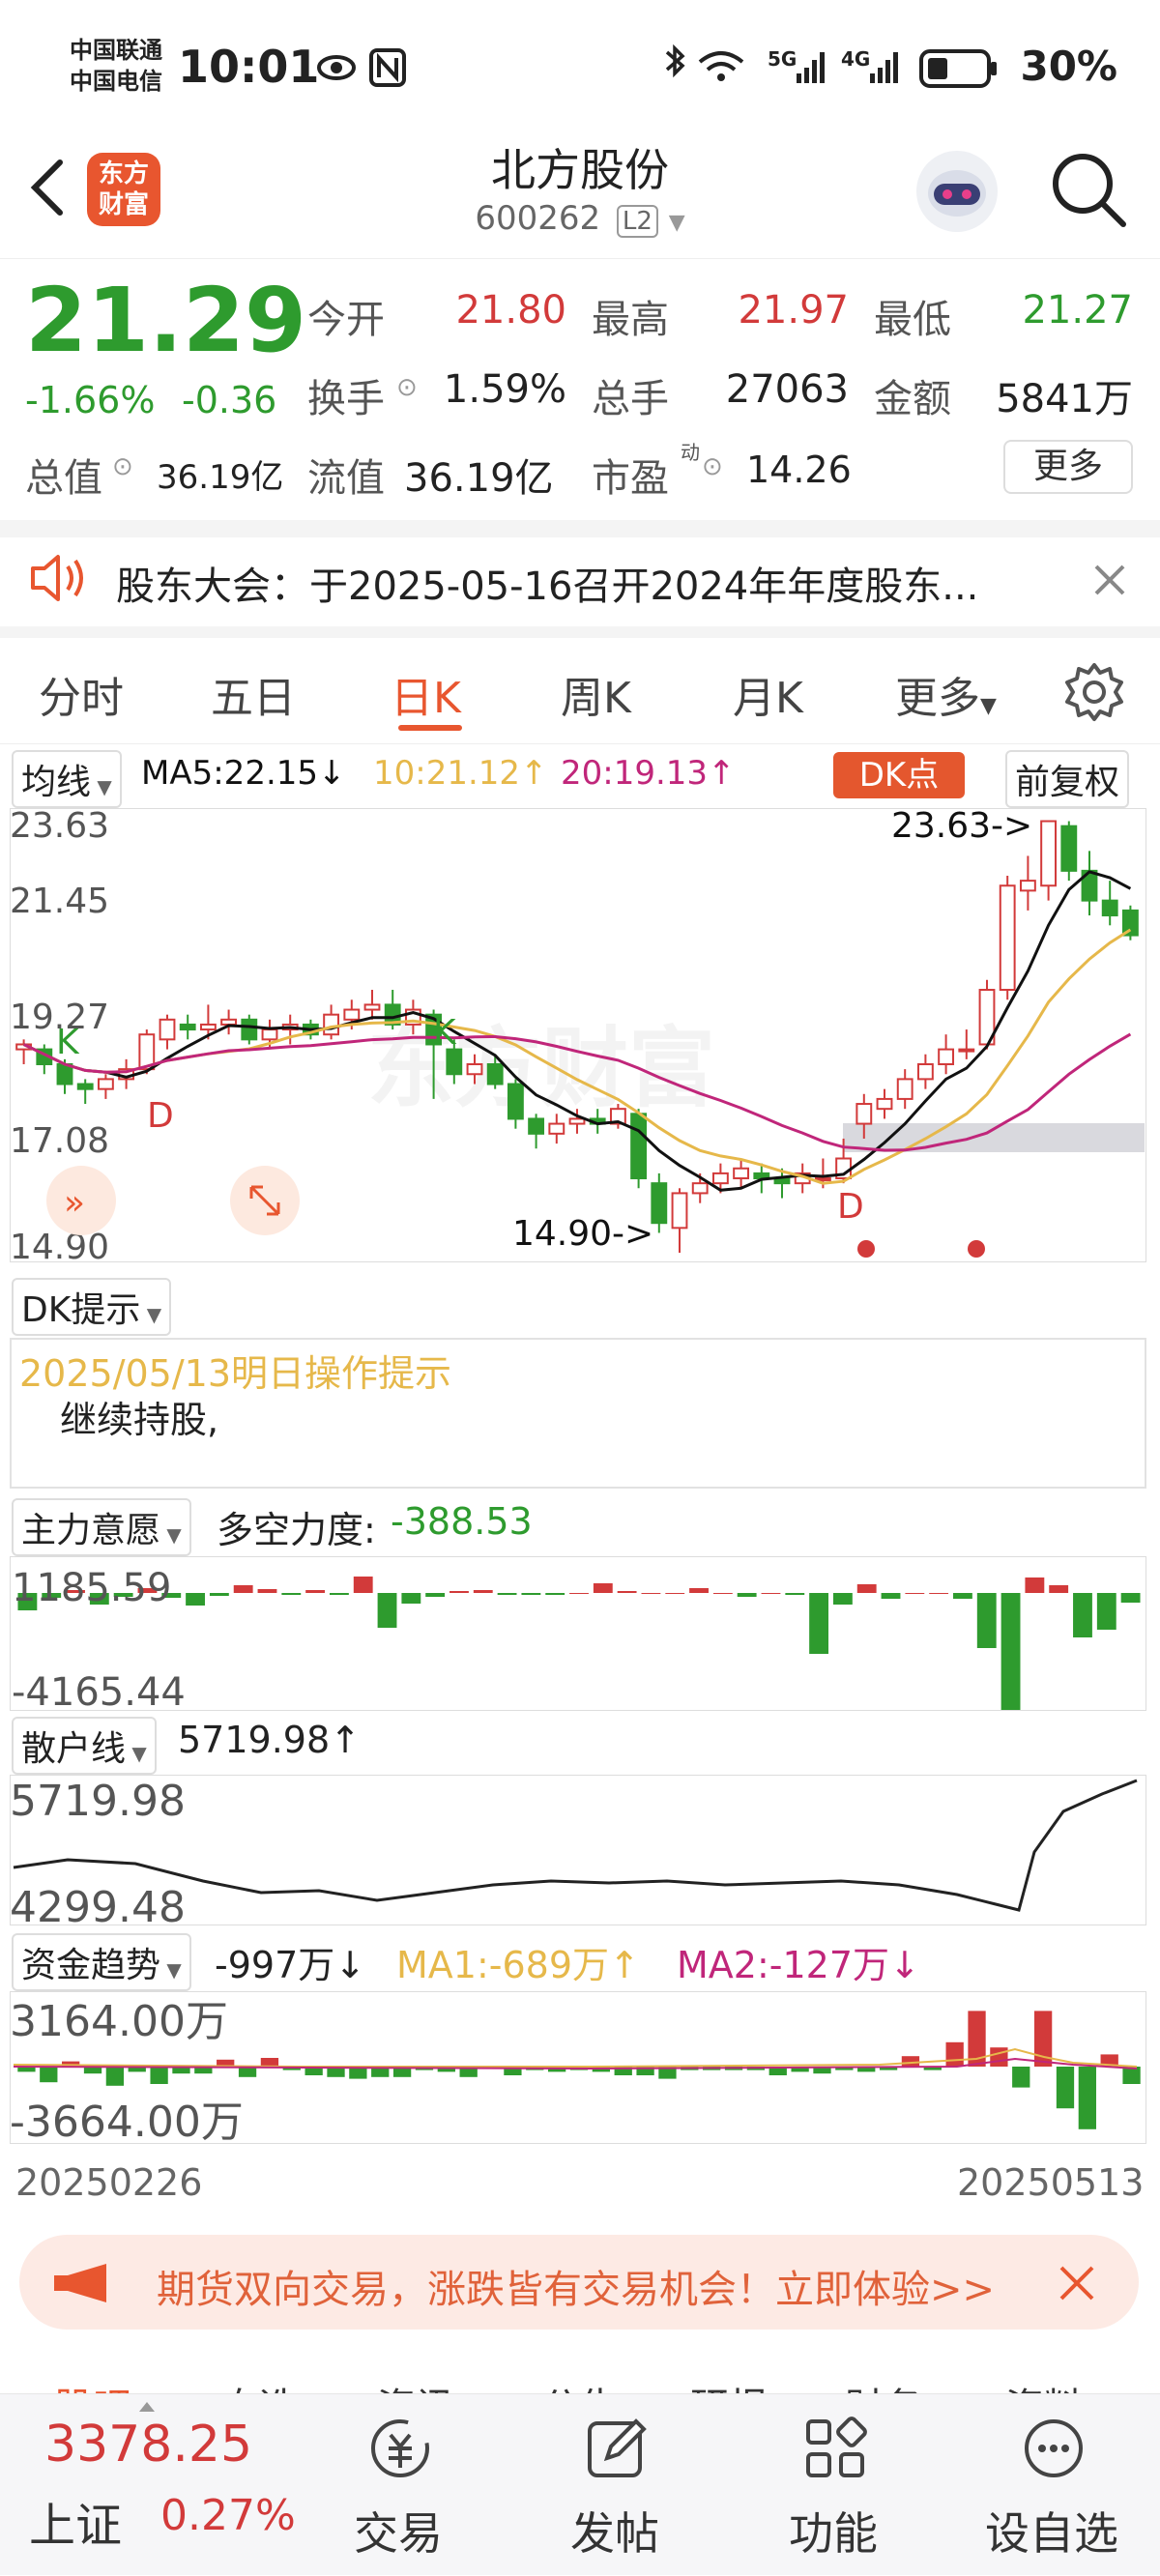  Describe the element at coordinates (346, 320) in the screenshot. I see `open-label: 今开` at that location.